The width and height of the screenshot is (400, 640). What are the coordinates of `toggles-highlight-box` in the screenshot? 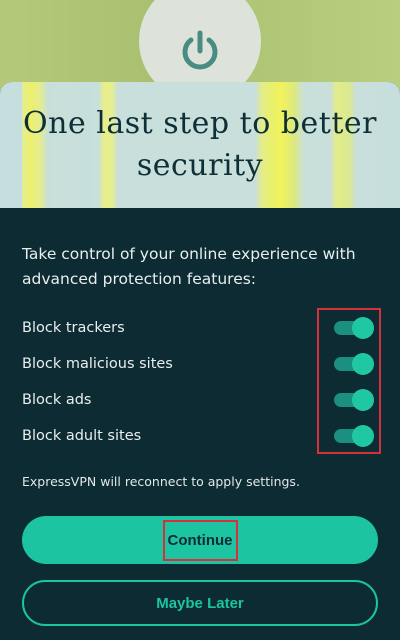 It's located at (349, 381).